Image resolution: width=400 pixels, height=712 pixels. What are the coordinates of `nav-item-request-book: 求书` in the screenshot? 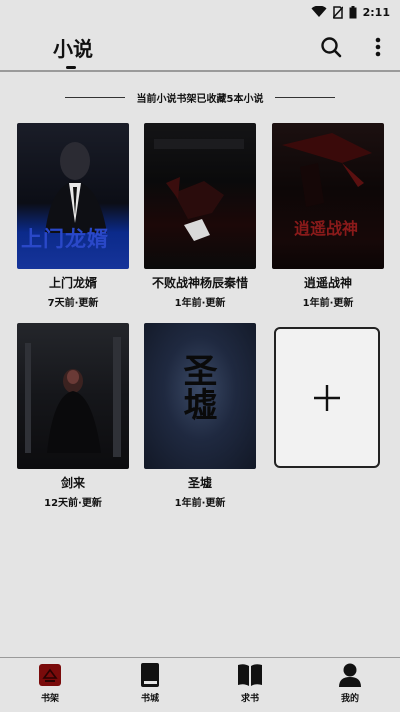 It's located at (250, 685).